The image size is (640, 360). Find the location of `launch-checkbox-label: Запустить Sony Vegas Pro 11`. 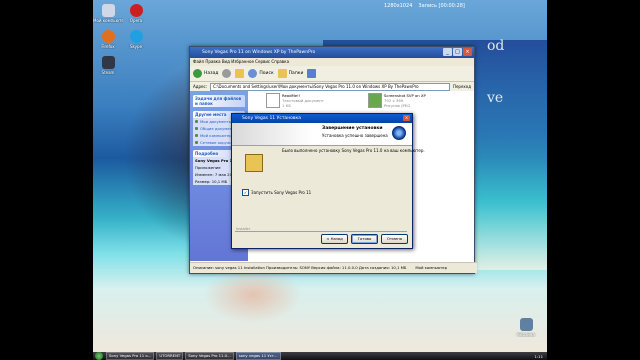

launch-checkbox-label: Запустить Sony Vegas Pro 11 is located at coordinates (281, 192).